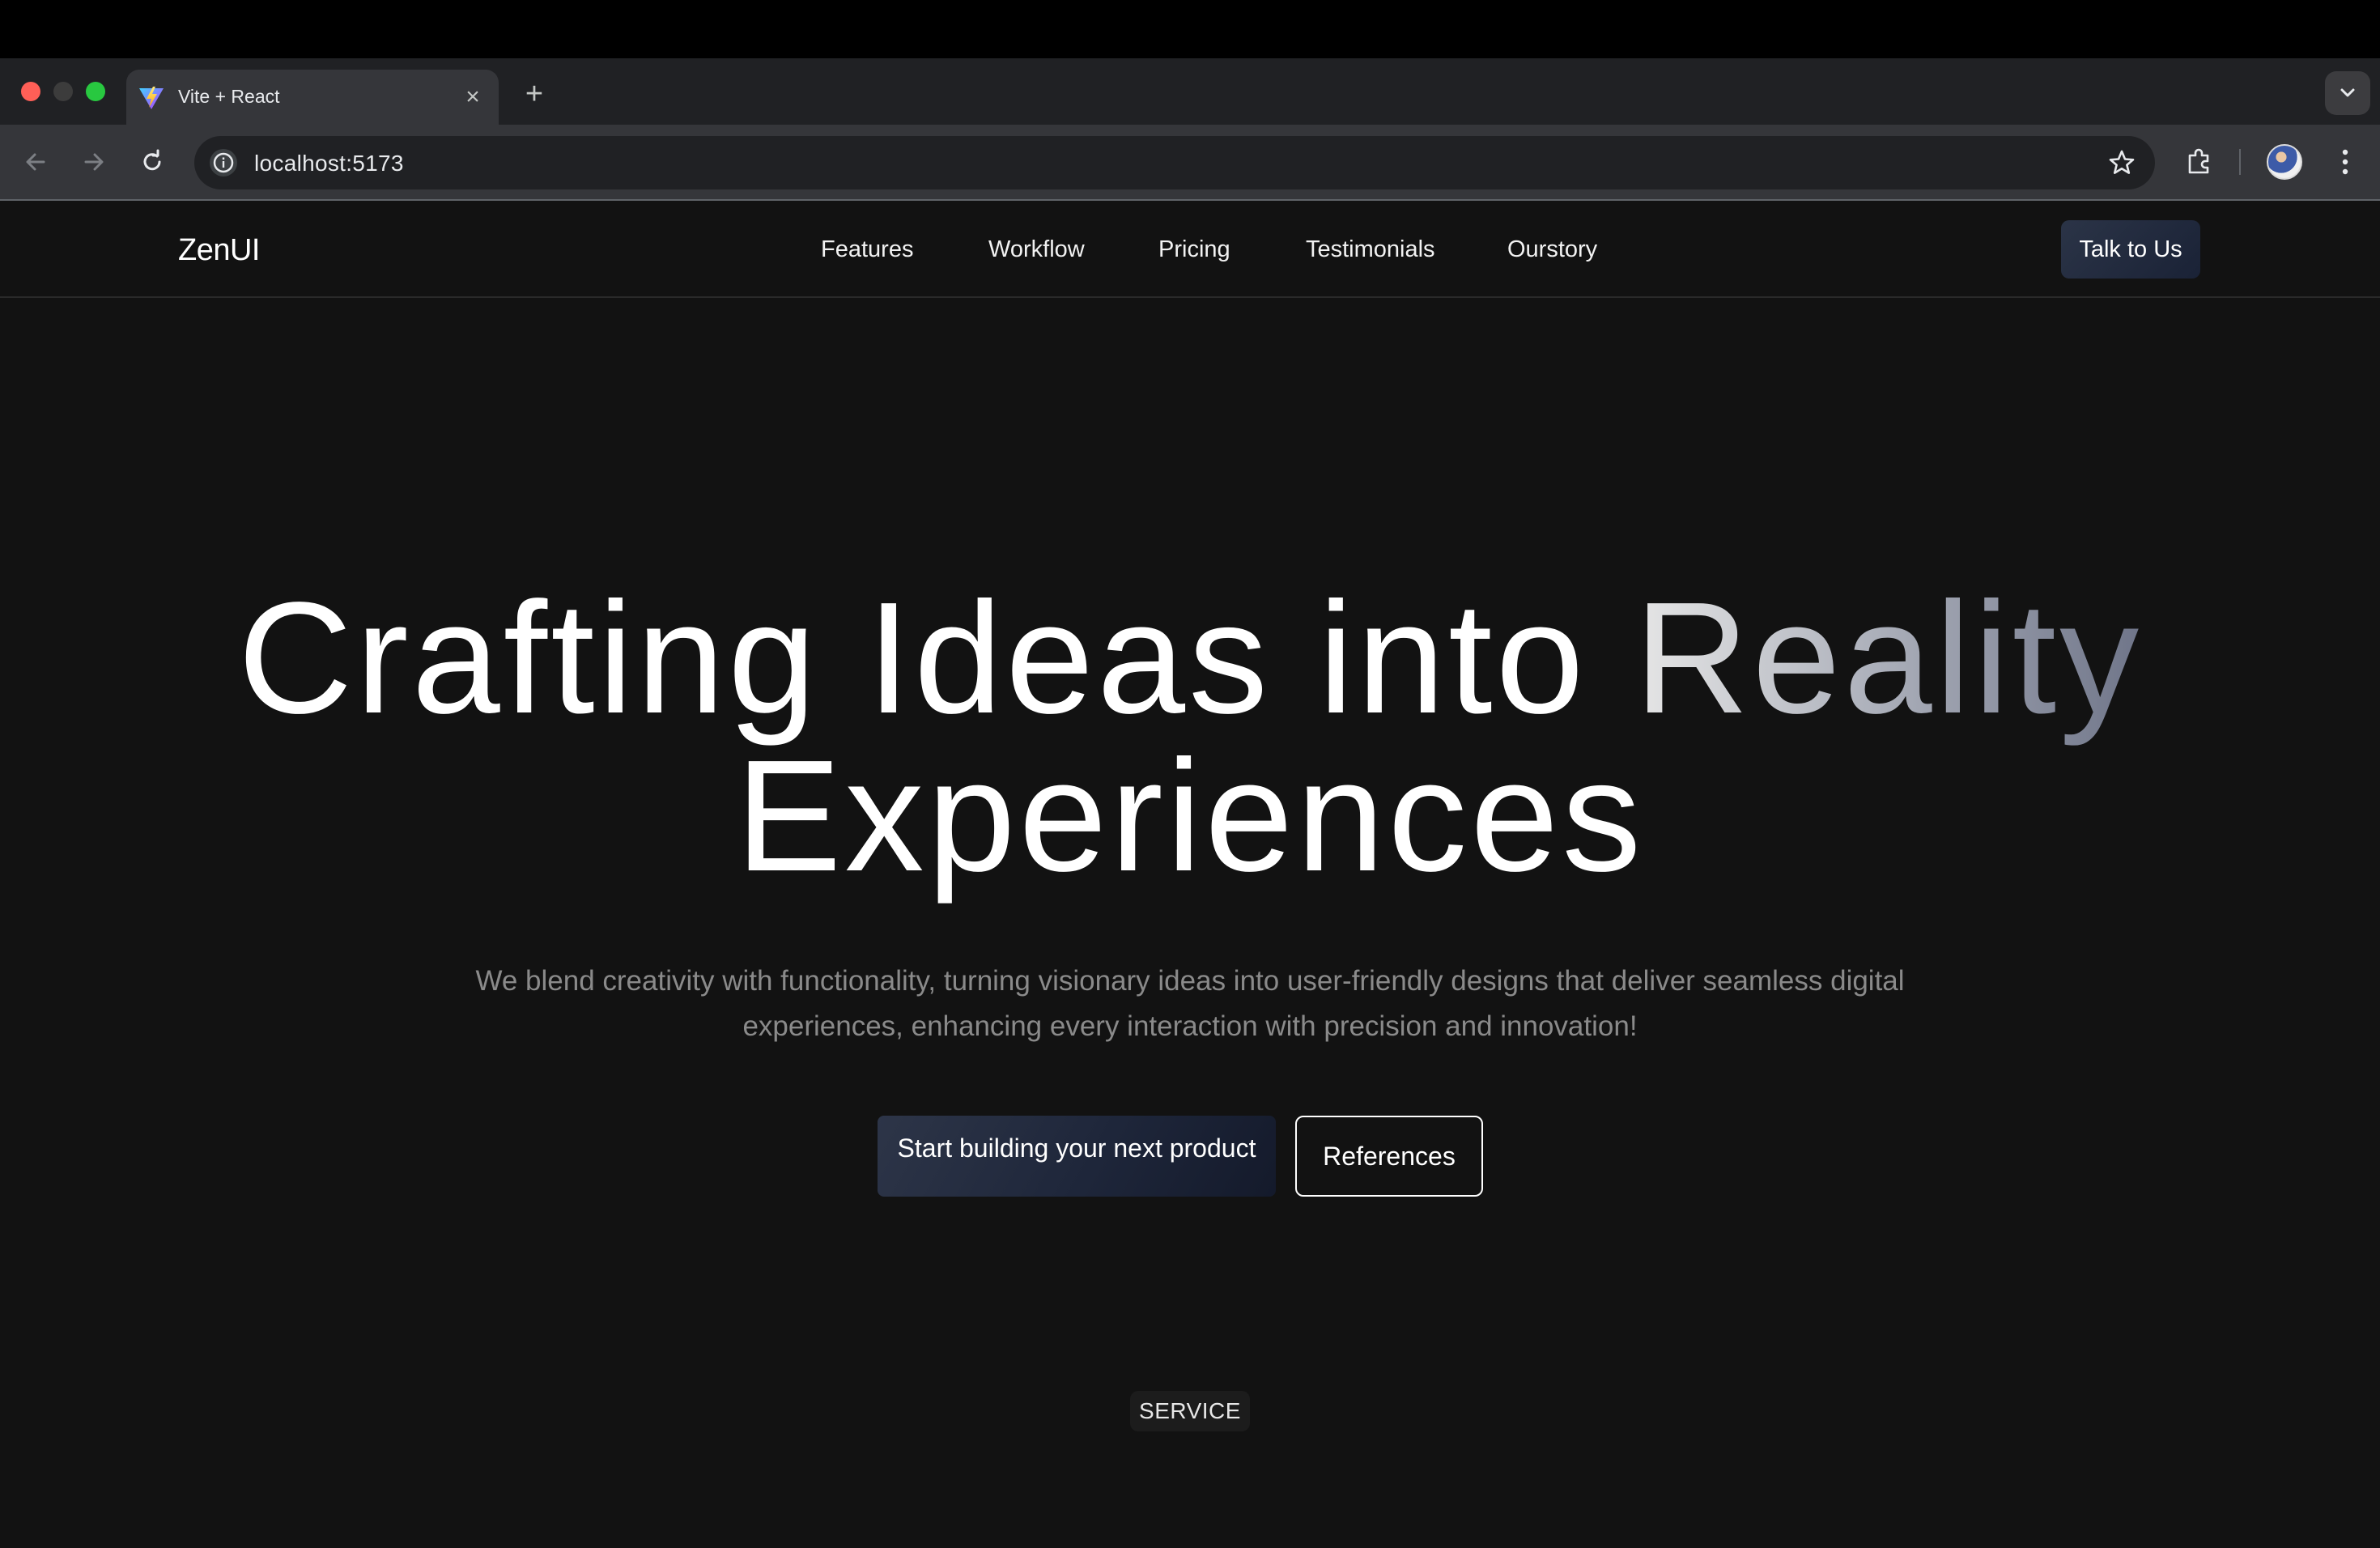 Image resolution: width=2380 pixels, height=1548 pixels. I want to click on references-button: References, so click(1389, 1157).